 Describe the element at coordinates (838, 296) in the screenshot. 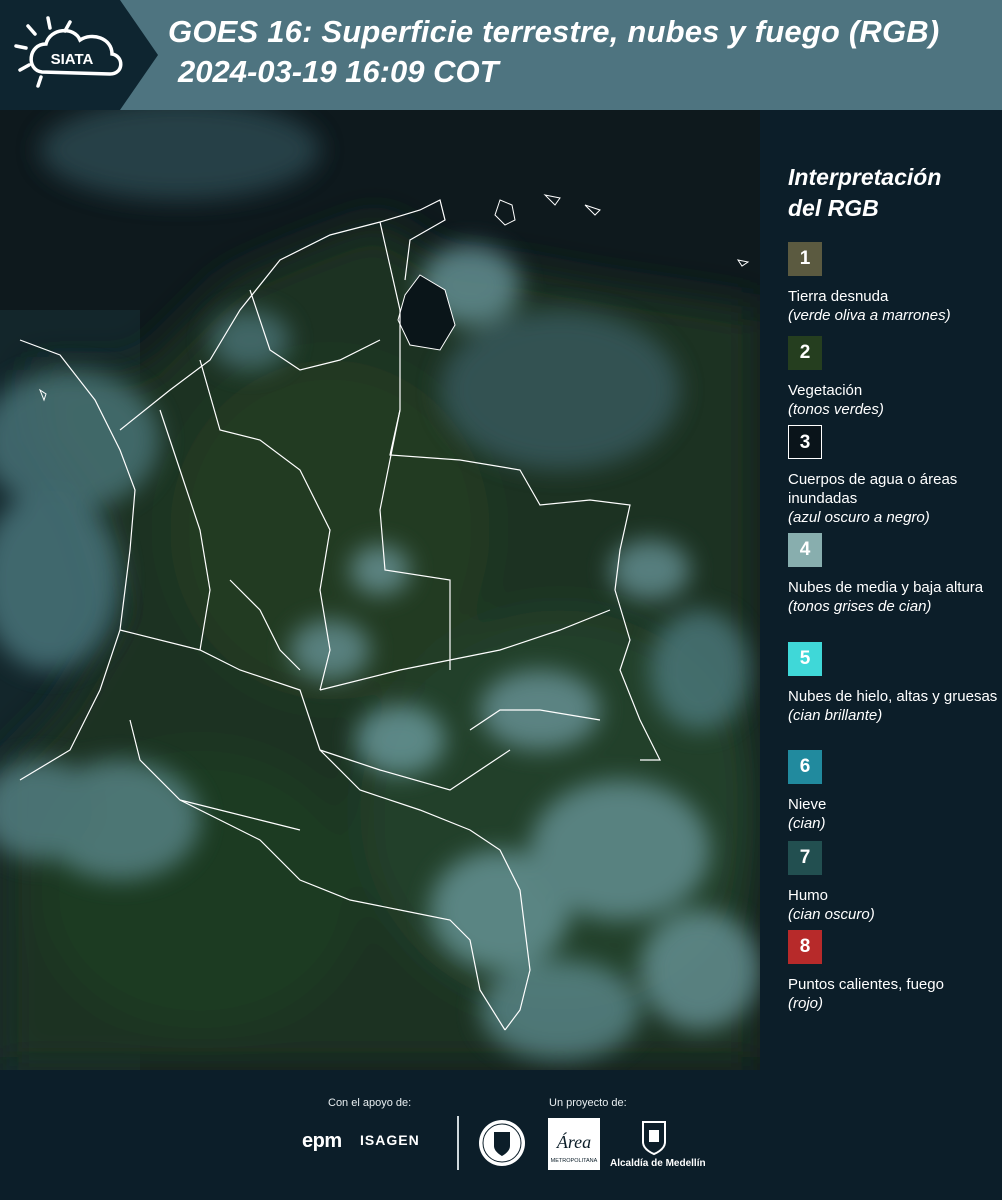

I see `legend-label: Tierra desnuda` at that location.